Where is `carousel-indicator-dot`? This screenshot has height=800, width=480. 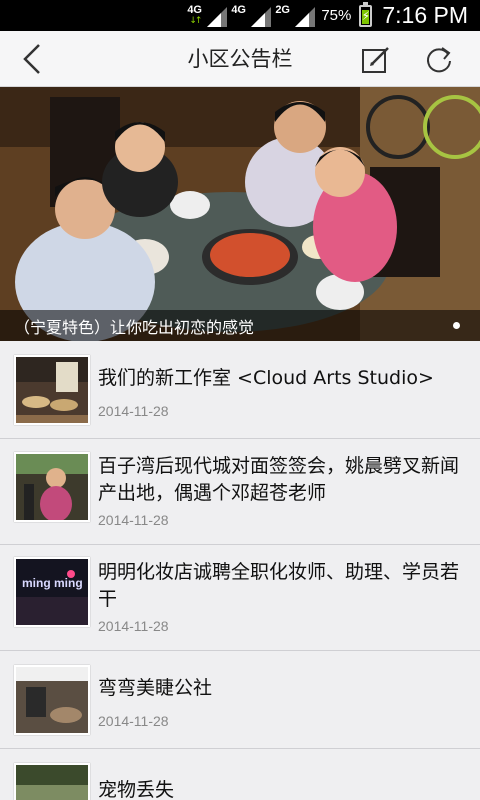 carousel-indicator-dot is located at coordinates (456, 325).